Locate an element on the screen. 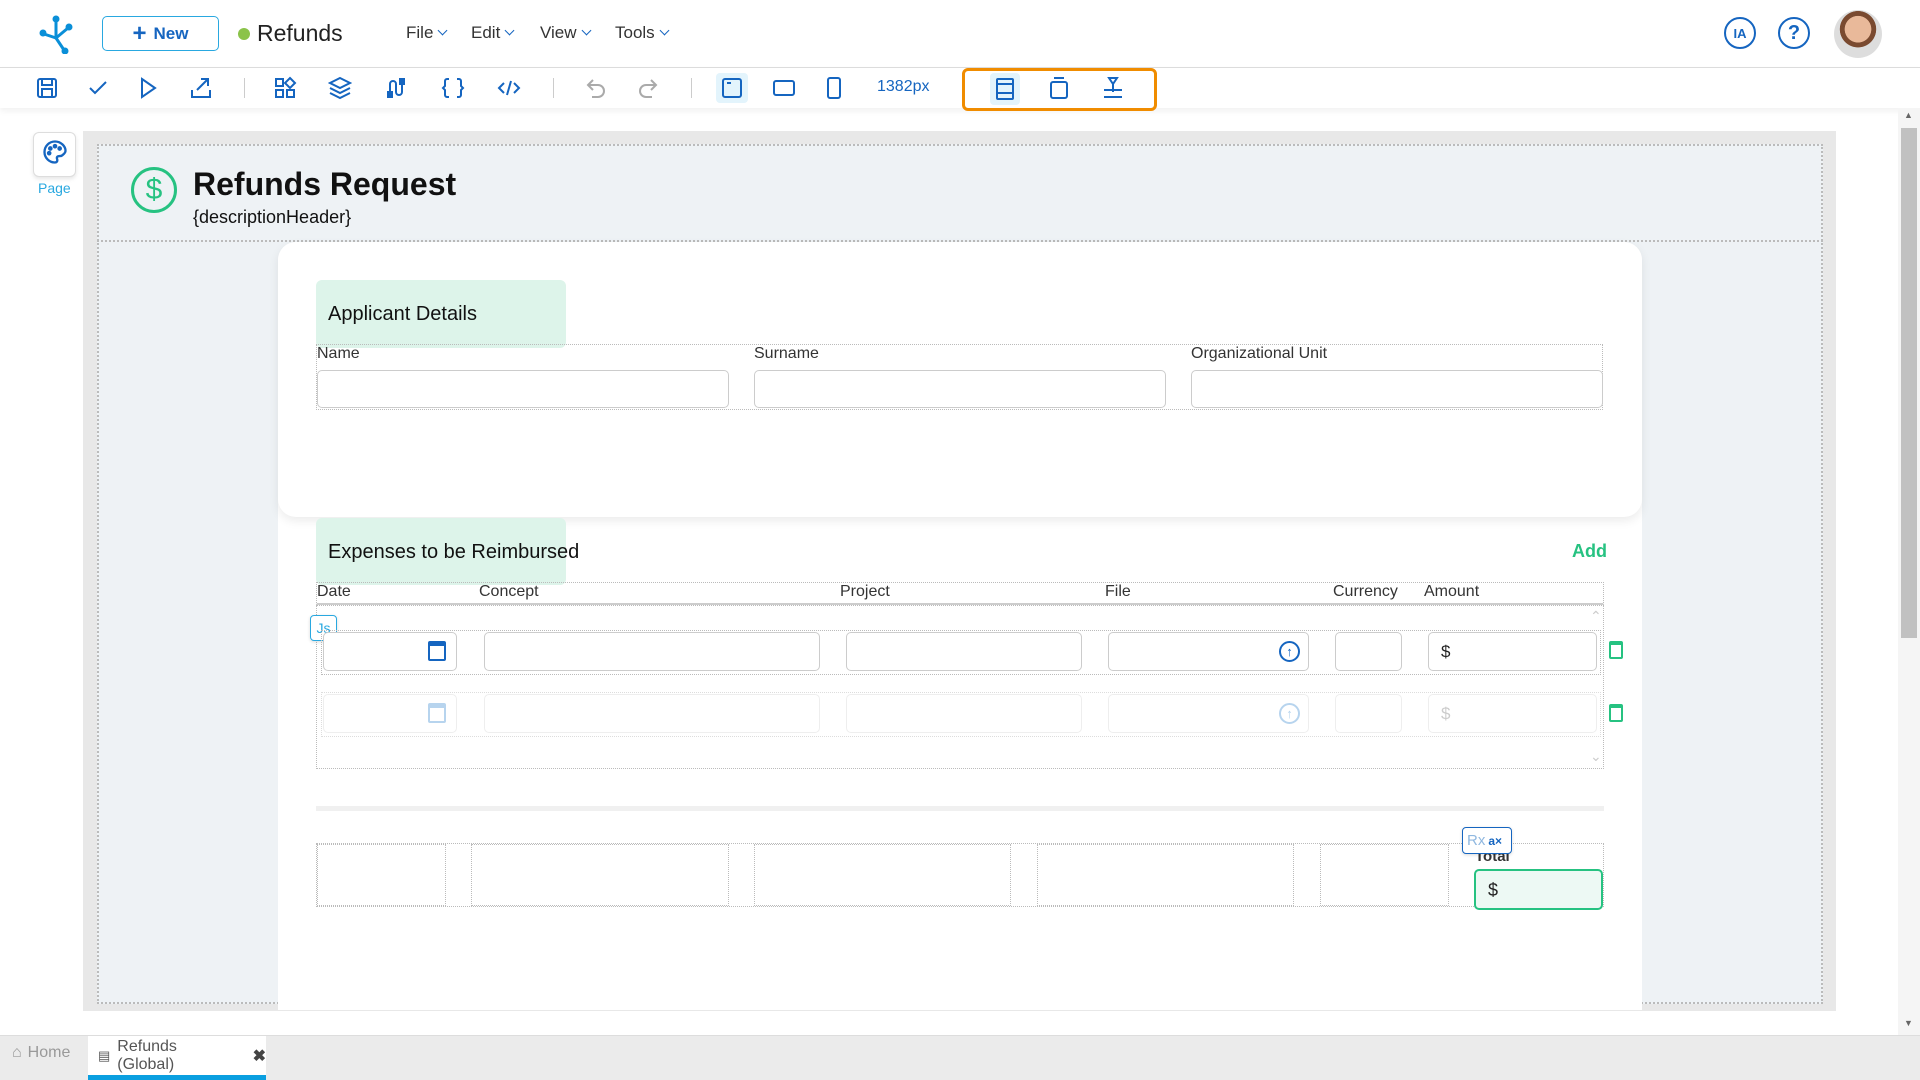  tablet-view-icon is located at coordinates (784, 88).